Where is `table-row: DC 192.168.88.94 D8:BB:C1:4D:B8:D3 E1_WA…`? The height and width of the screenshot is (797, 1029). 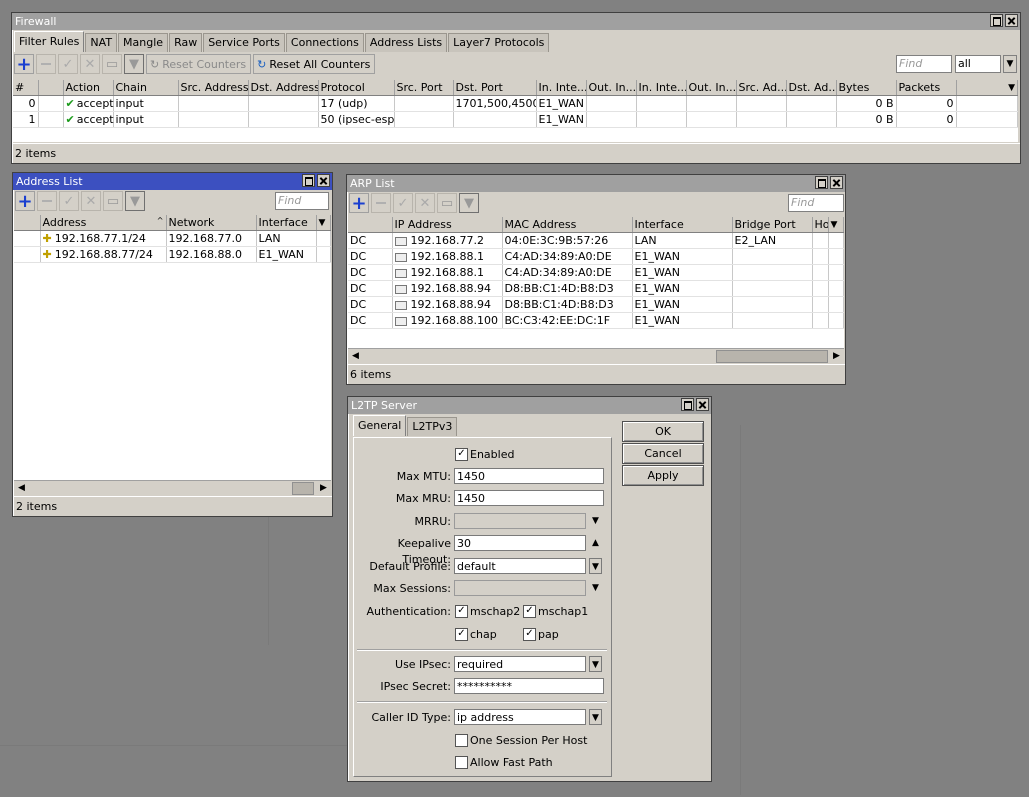
table-row: DC 192.168.88.94 D8:BB:C1:4D:B8:D3 E1_WA… is located at coordinates (596, 288).